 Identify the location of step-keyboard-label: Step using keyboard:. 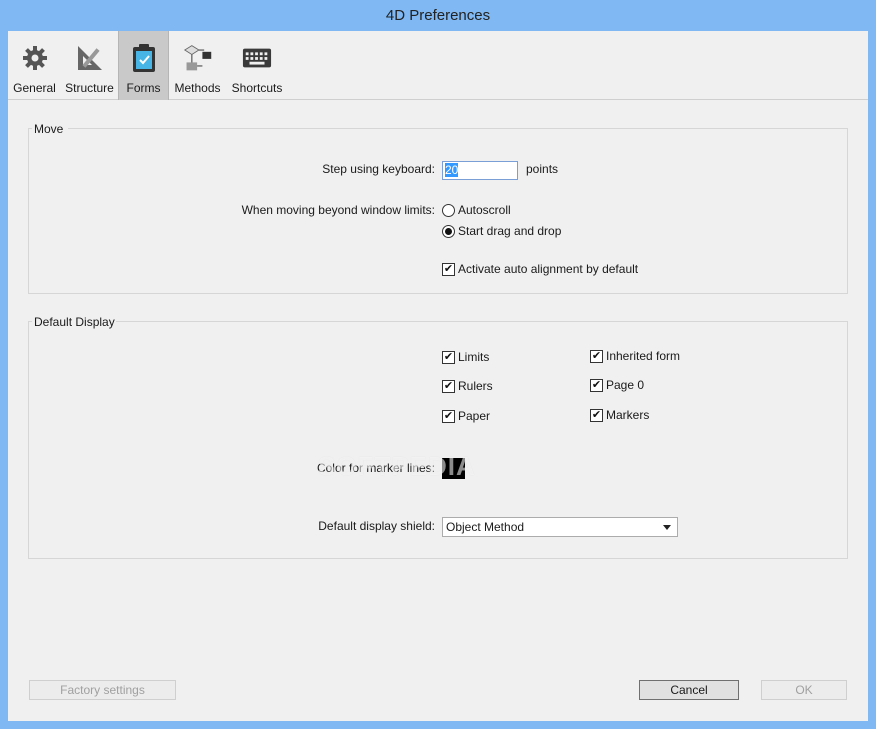
(378, 169).